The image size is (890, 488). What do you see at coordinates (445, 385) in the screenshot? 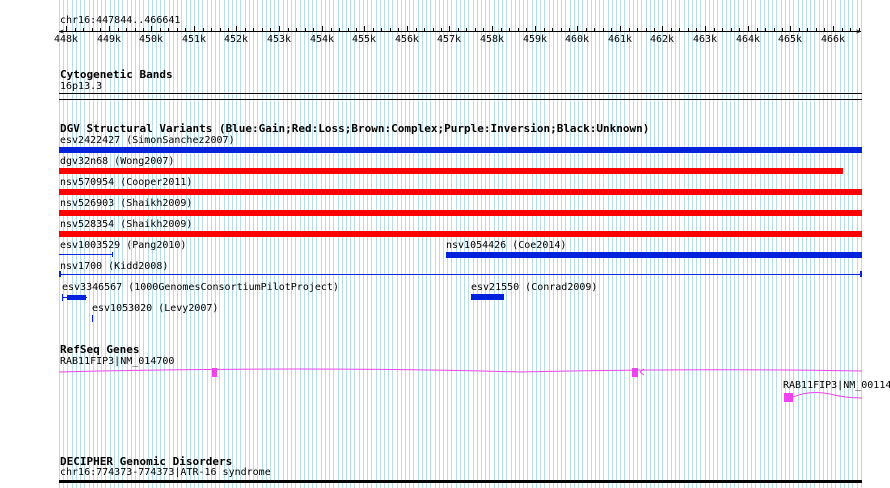
I see `gene-model-track` at bounding box center [445, 385].